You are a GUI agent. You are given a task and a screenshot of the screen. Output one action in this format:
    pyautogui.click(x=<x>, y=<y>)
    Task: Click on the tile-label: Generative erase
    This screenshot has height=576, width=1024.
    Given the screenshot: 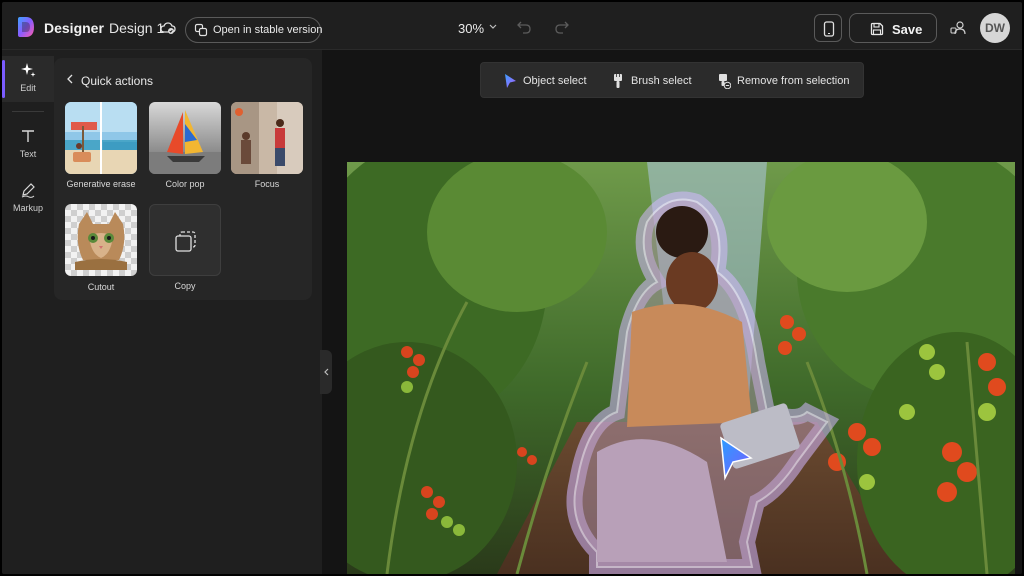 What is the action you would take?
    pyautogui.click(x=101, y=184)
    